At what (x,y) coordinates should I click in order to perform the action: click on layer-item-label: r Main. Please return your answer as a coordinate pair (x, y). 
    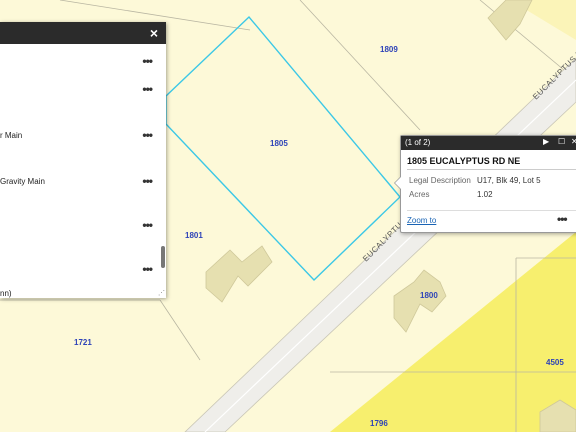
    Looking at the image, I should click on (11, 135).